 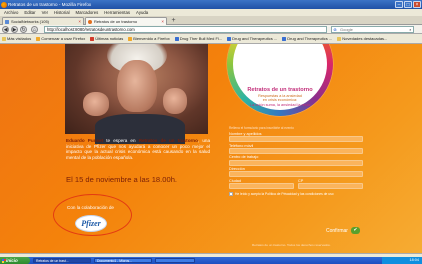 I want to click on tab-label: Retratos de un trastorno, so click(x=116, y=21).